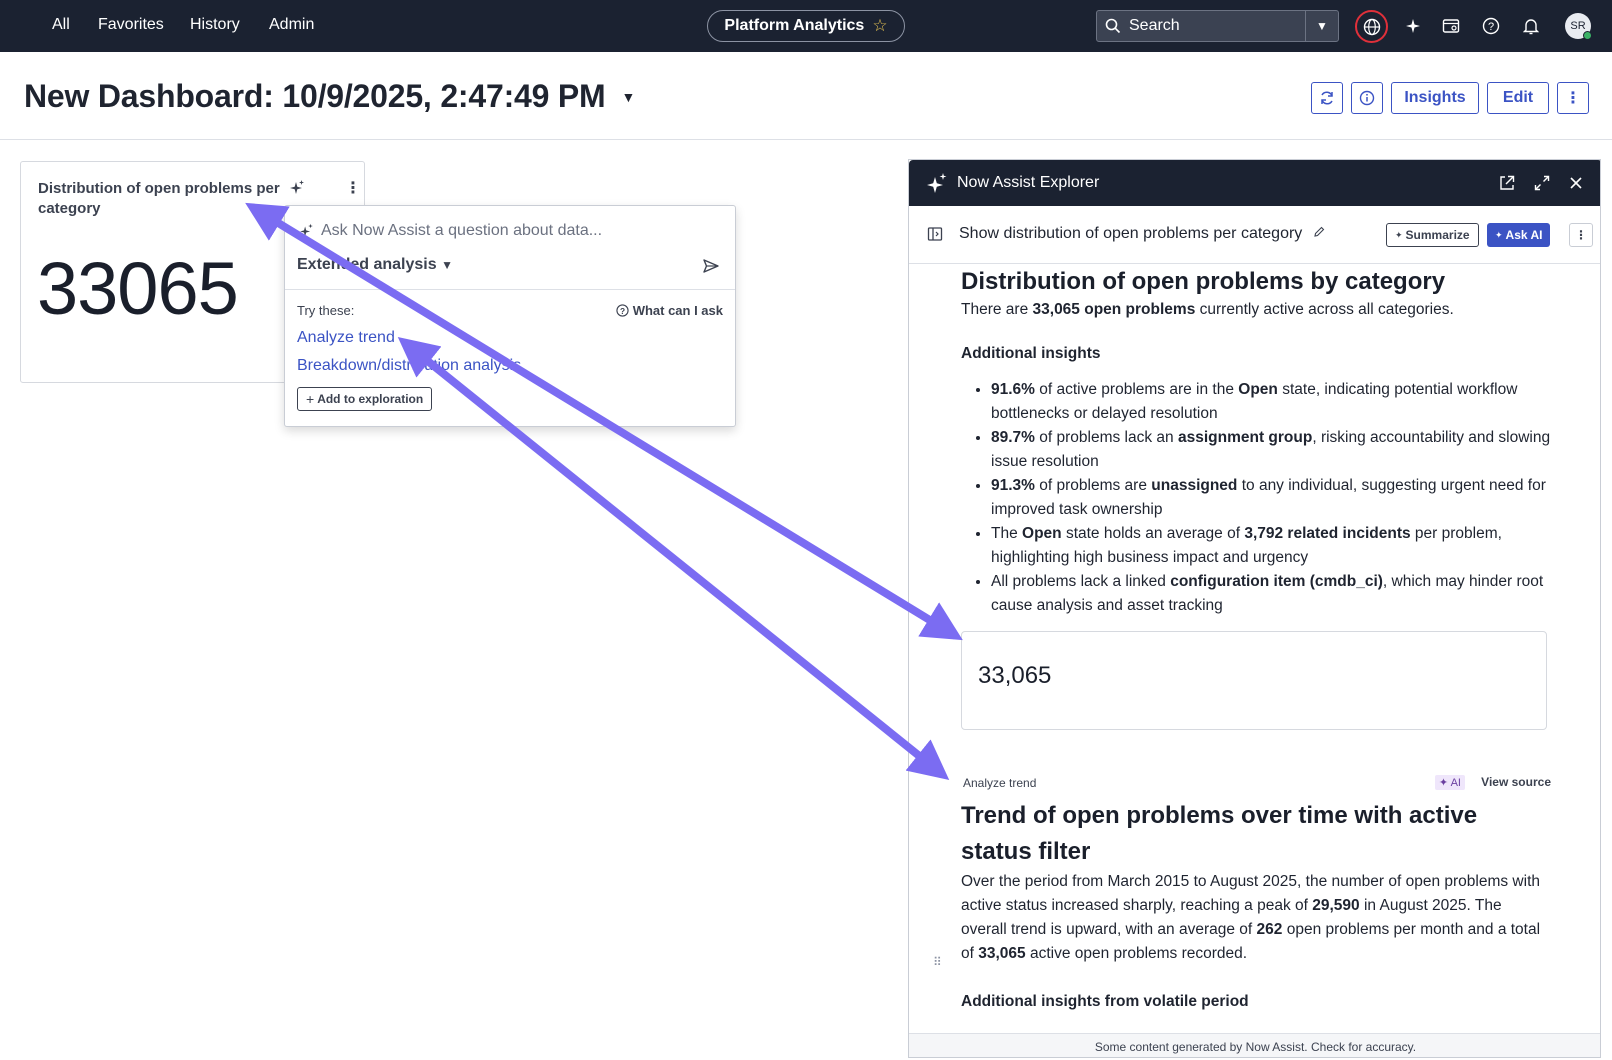 The image size is (1612, 1060). Describe the element at coordinates (306, 230) in the screenshot. I see `sparkle-icon` at that location.